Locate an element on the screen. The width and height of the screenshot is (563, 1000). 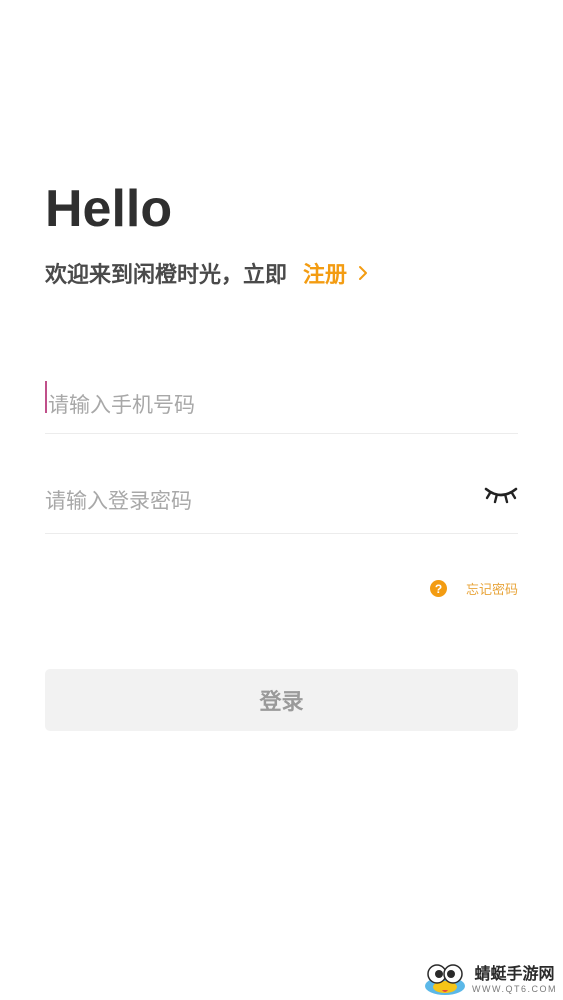
watermark: 蜻蜓手游网 WWW.QT6.COM is located at coordinates (489, 979).